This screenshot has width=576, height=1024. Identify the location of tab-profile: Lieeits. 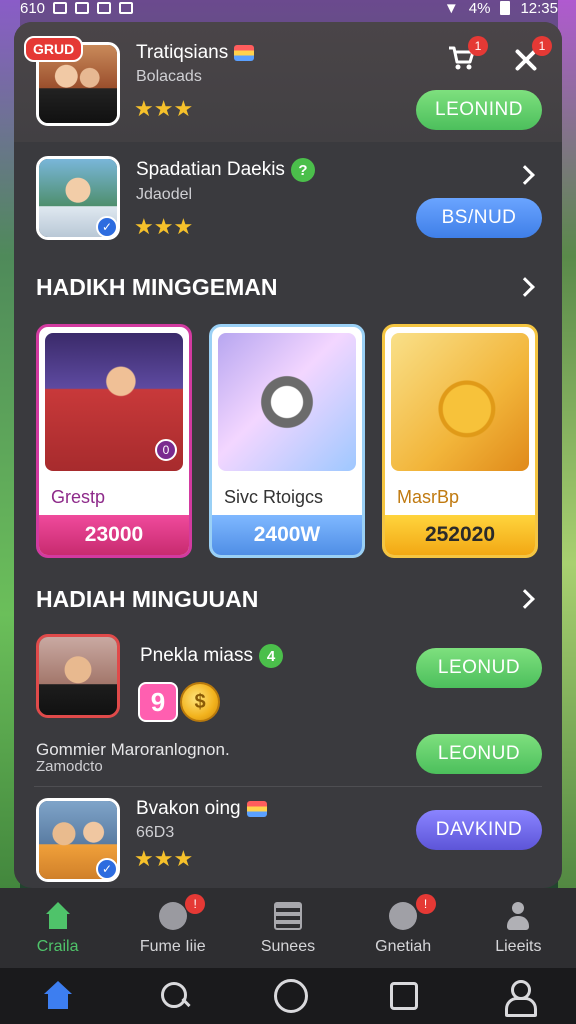
(518, 928).